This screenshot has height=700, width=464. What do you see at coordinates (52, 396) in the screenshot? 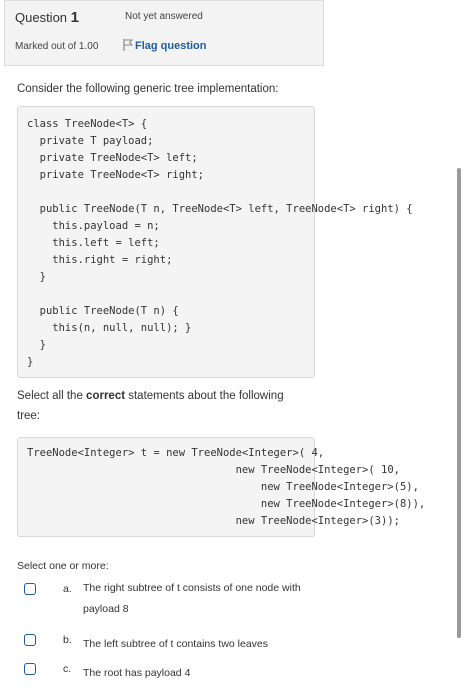
I see `instruction-before: Select all the` at bounding box center [52, 396].